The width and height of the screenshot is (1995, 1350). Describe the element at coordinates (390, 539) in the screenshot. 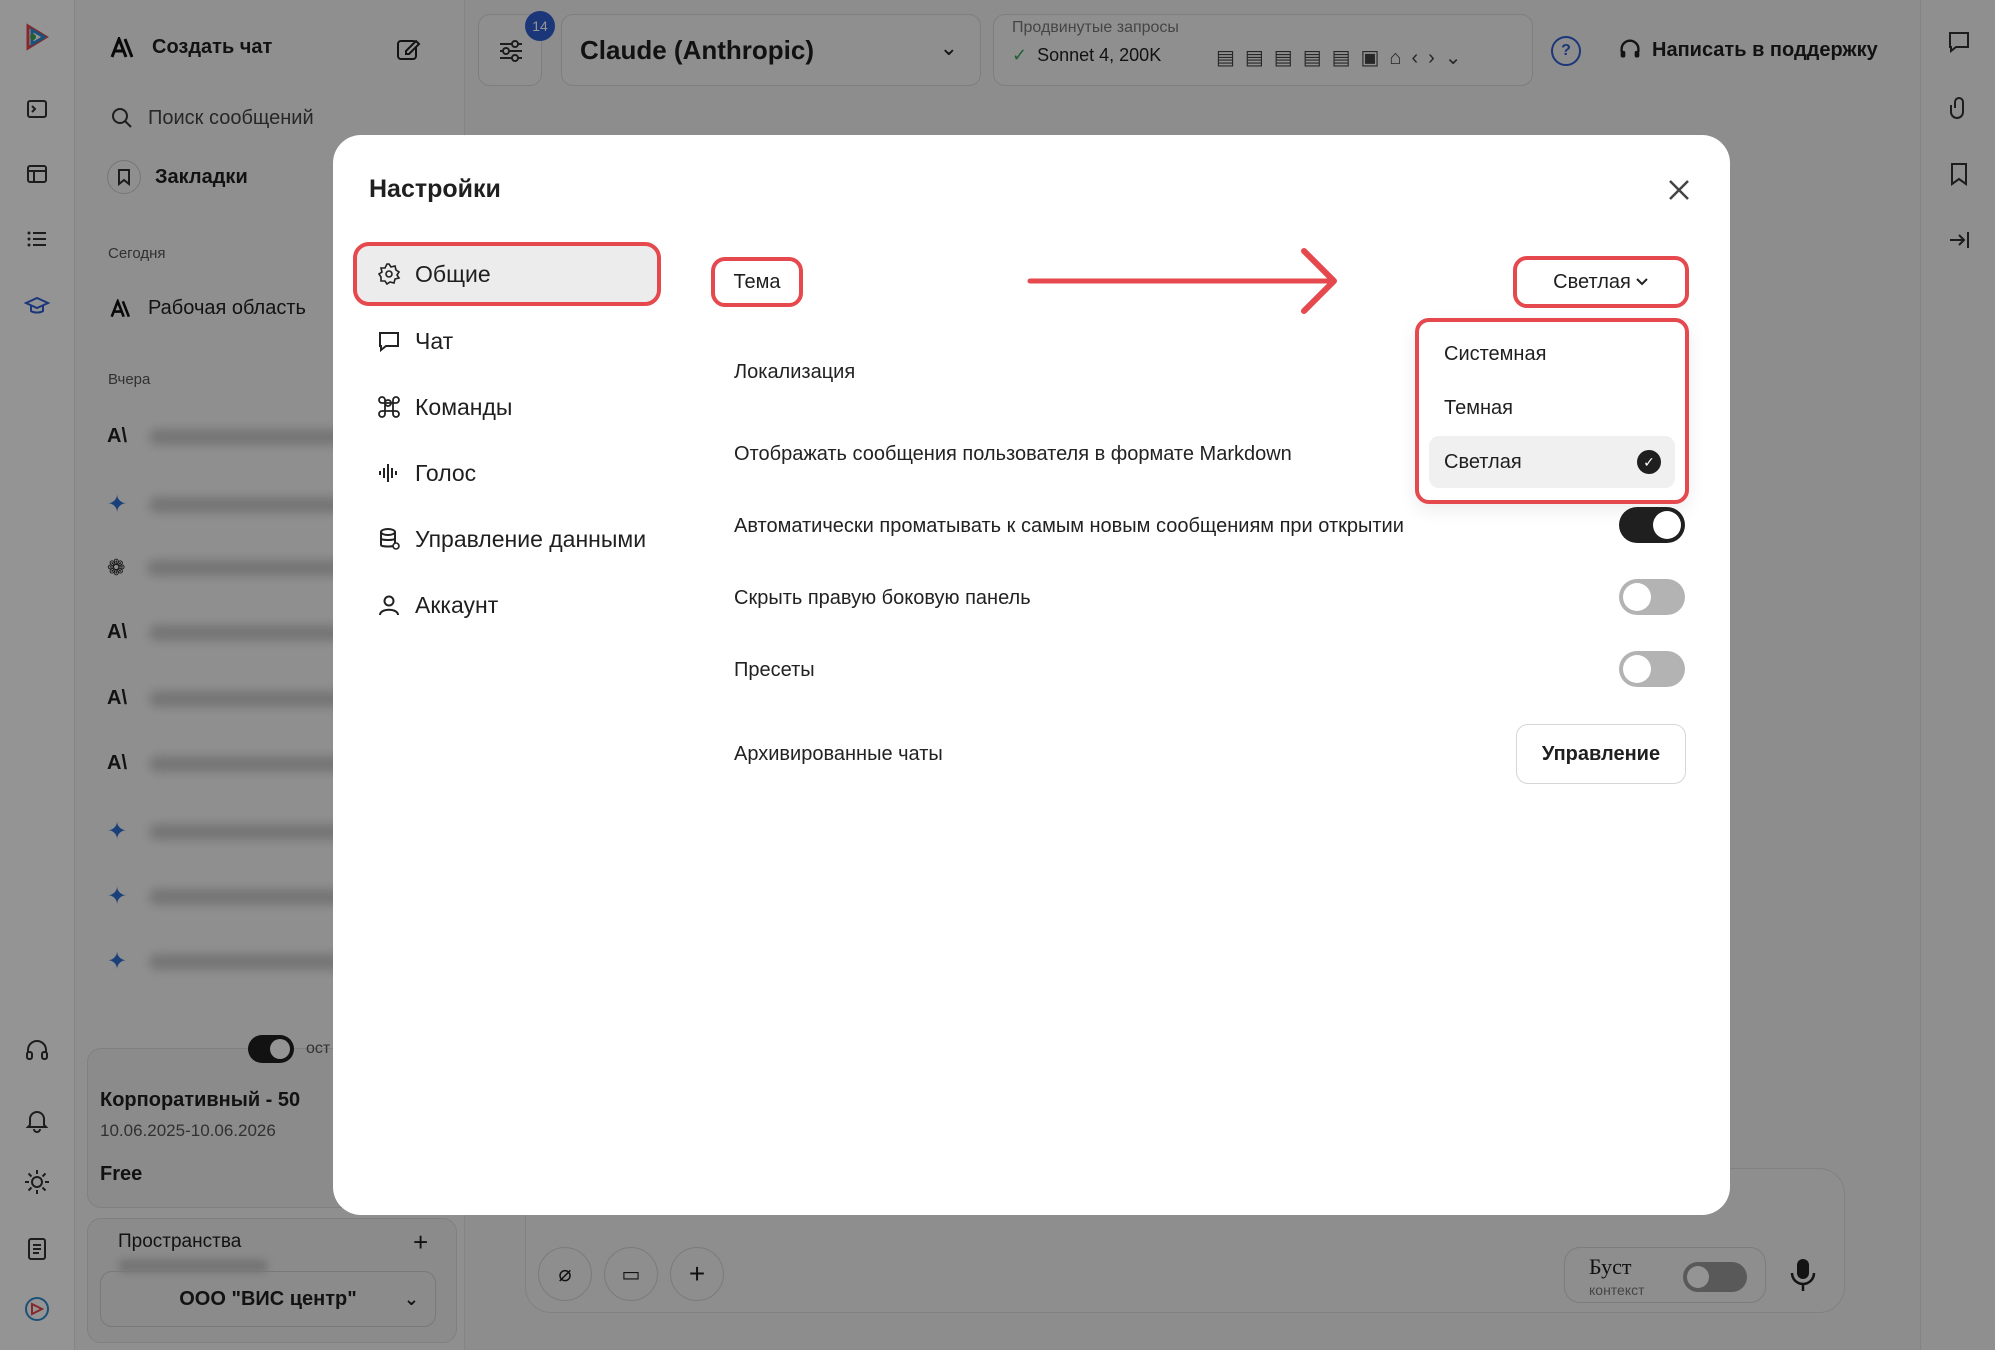

I see `database-icon` at that location.